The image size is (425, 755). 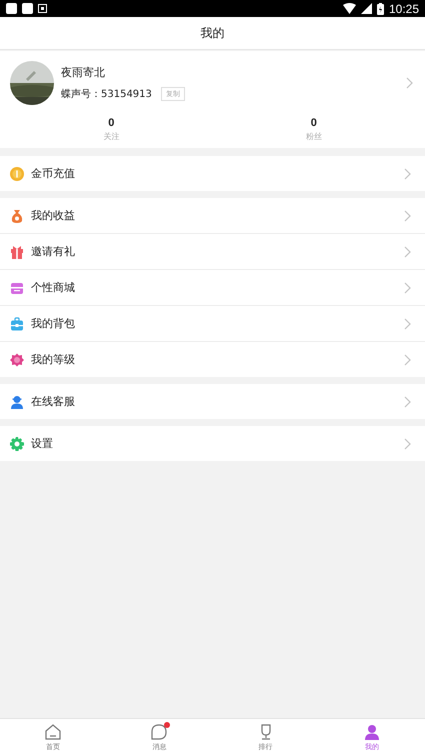 What do you see at coordinates (371, 731) in the screenshot?
I see `person-icon` at bounding box center [371, 731].